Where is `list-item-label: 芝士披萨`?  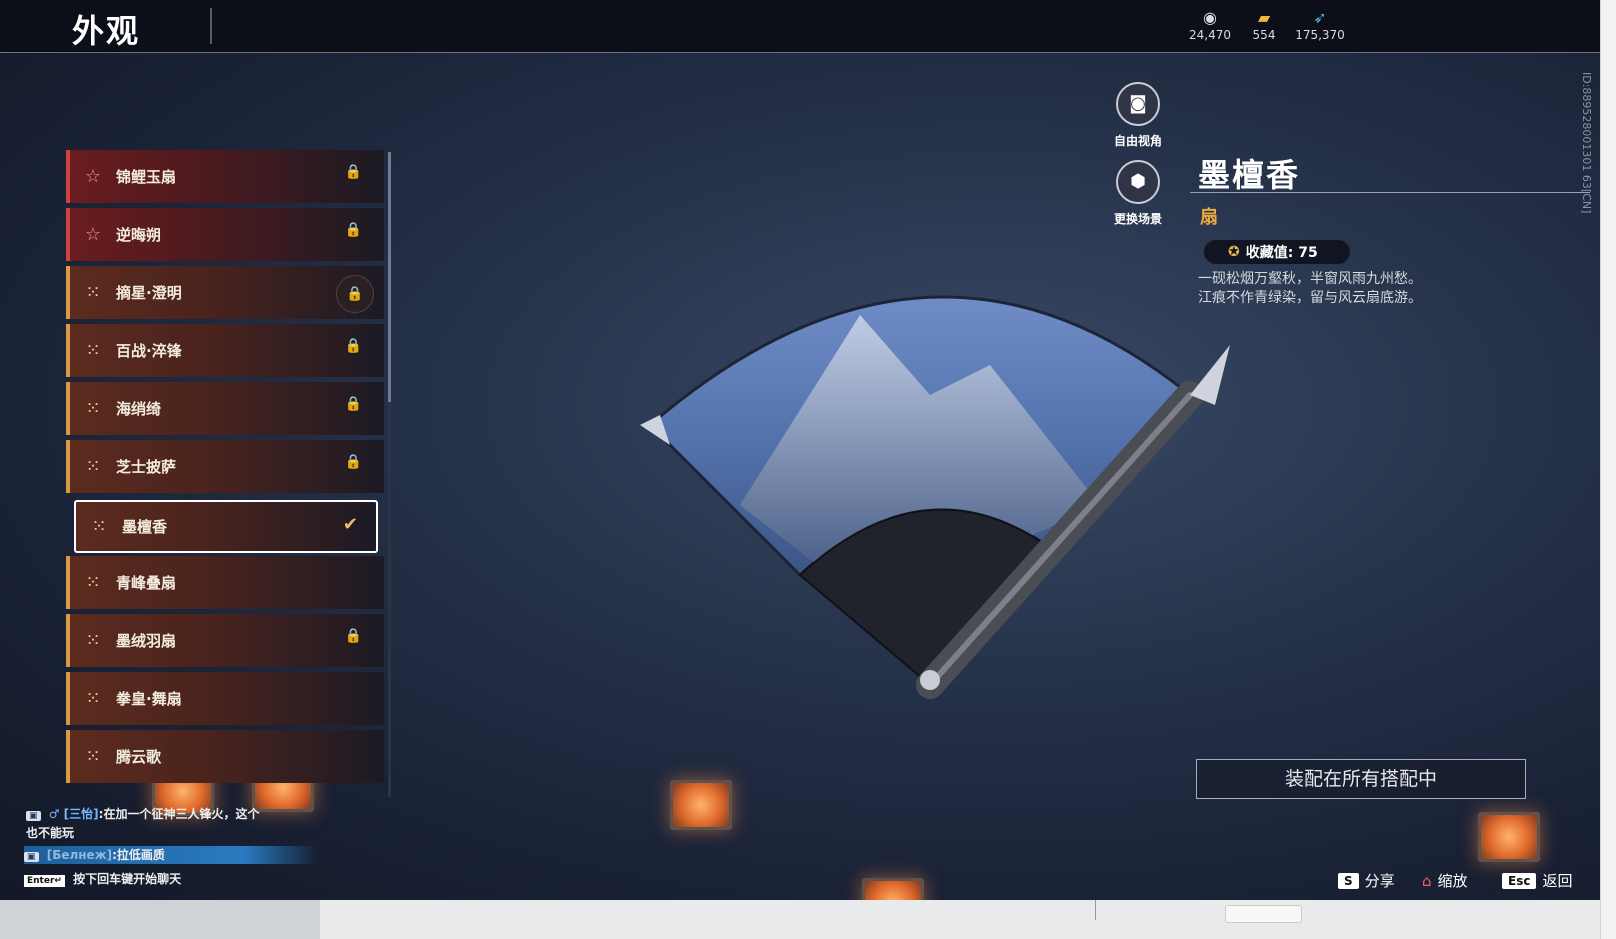
list-item-label: 芝士披萨 is located at coordinates (146, 467).